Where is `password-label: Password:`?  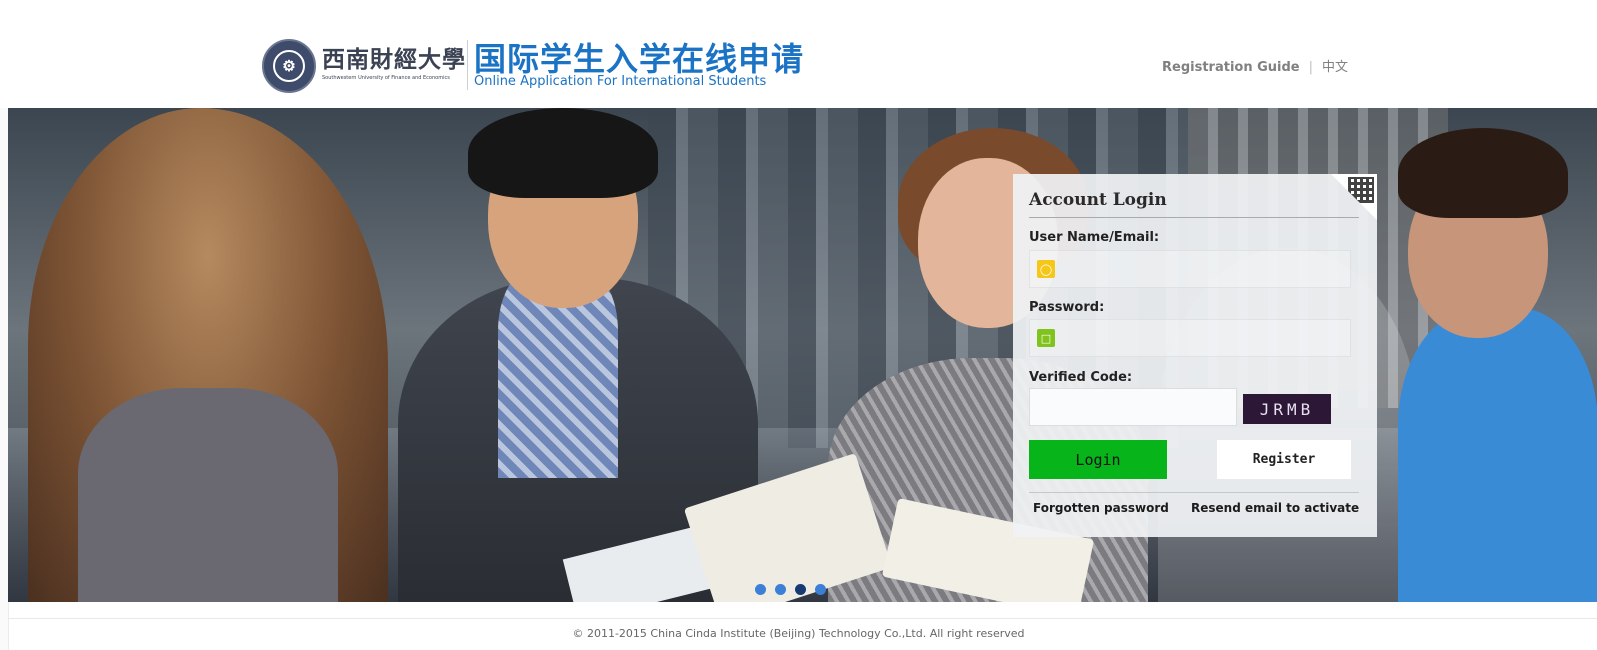 password-label: Password: is located at coordinates (1067, 307).